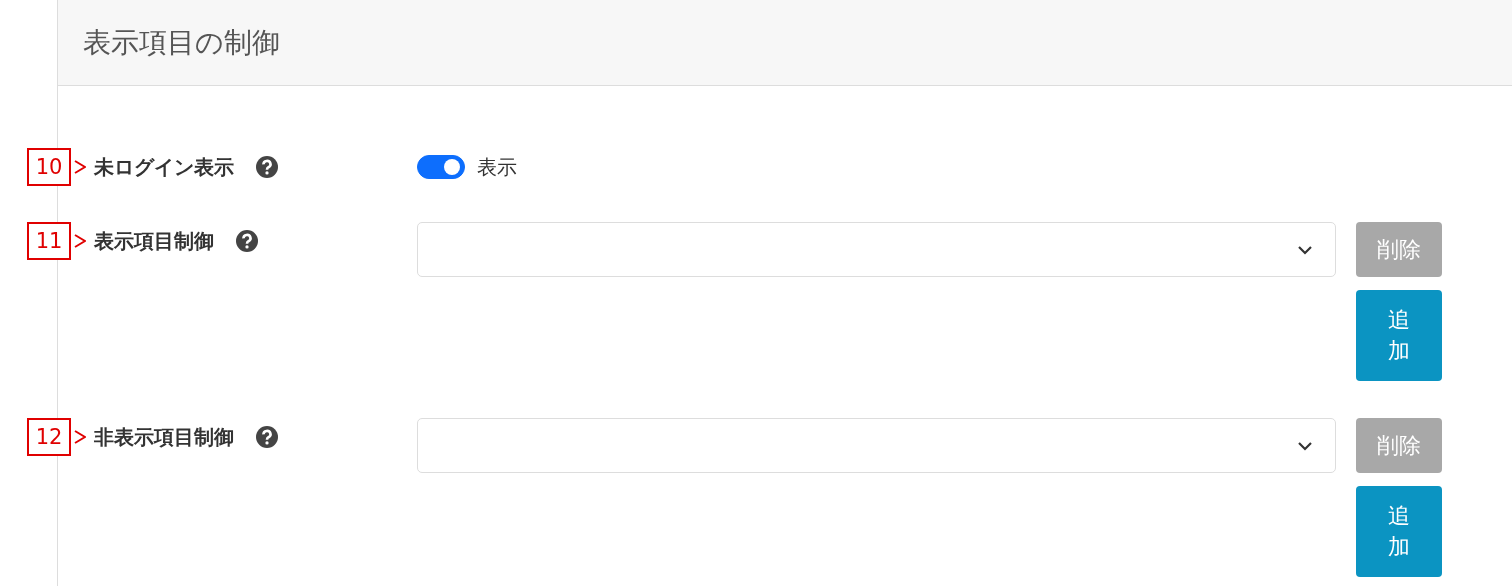  What do you see at coordinates (164, 167) in the screenshot?
I see `field-label: 未ログイン表示` at bounding box center [164, 167].